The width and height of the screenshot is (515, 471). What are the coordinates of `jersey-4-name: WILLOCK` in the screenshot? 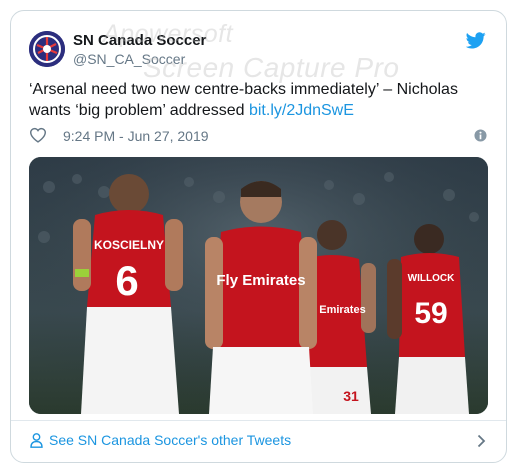 It's located at (431, 278).